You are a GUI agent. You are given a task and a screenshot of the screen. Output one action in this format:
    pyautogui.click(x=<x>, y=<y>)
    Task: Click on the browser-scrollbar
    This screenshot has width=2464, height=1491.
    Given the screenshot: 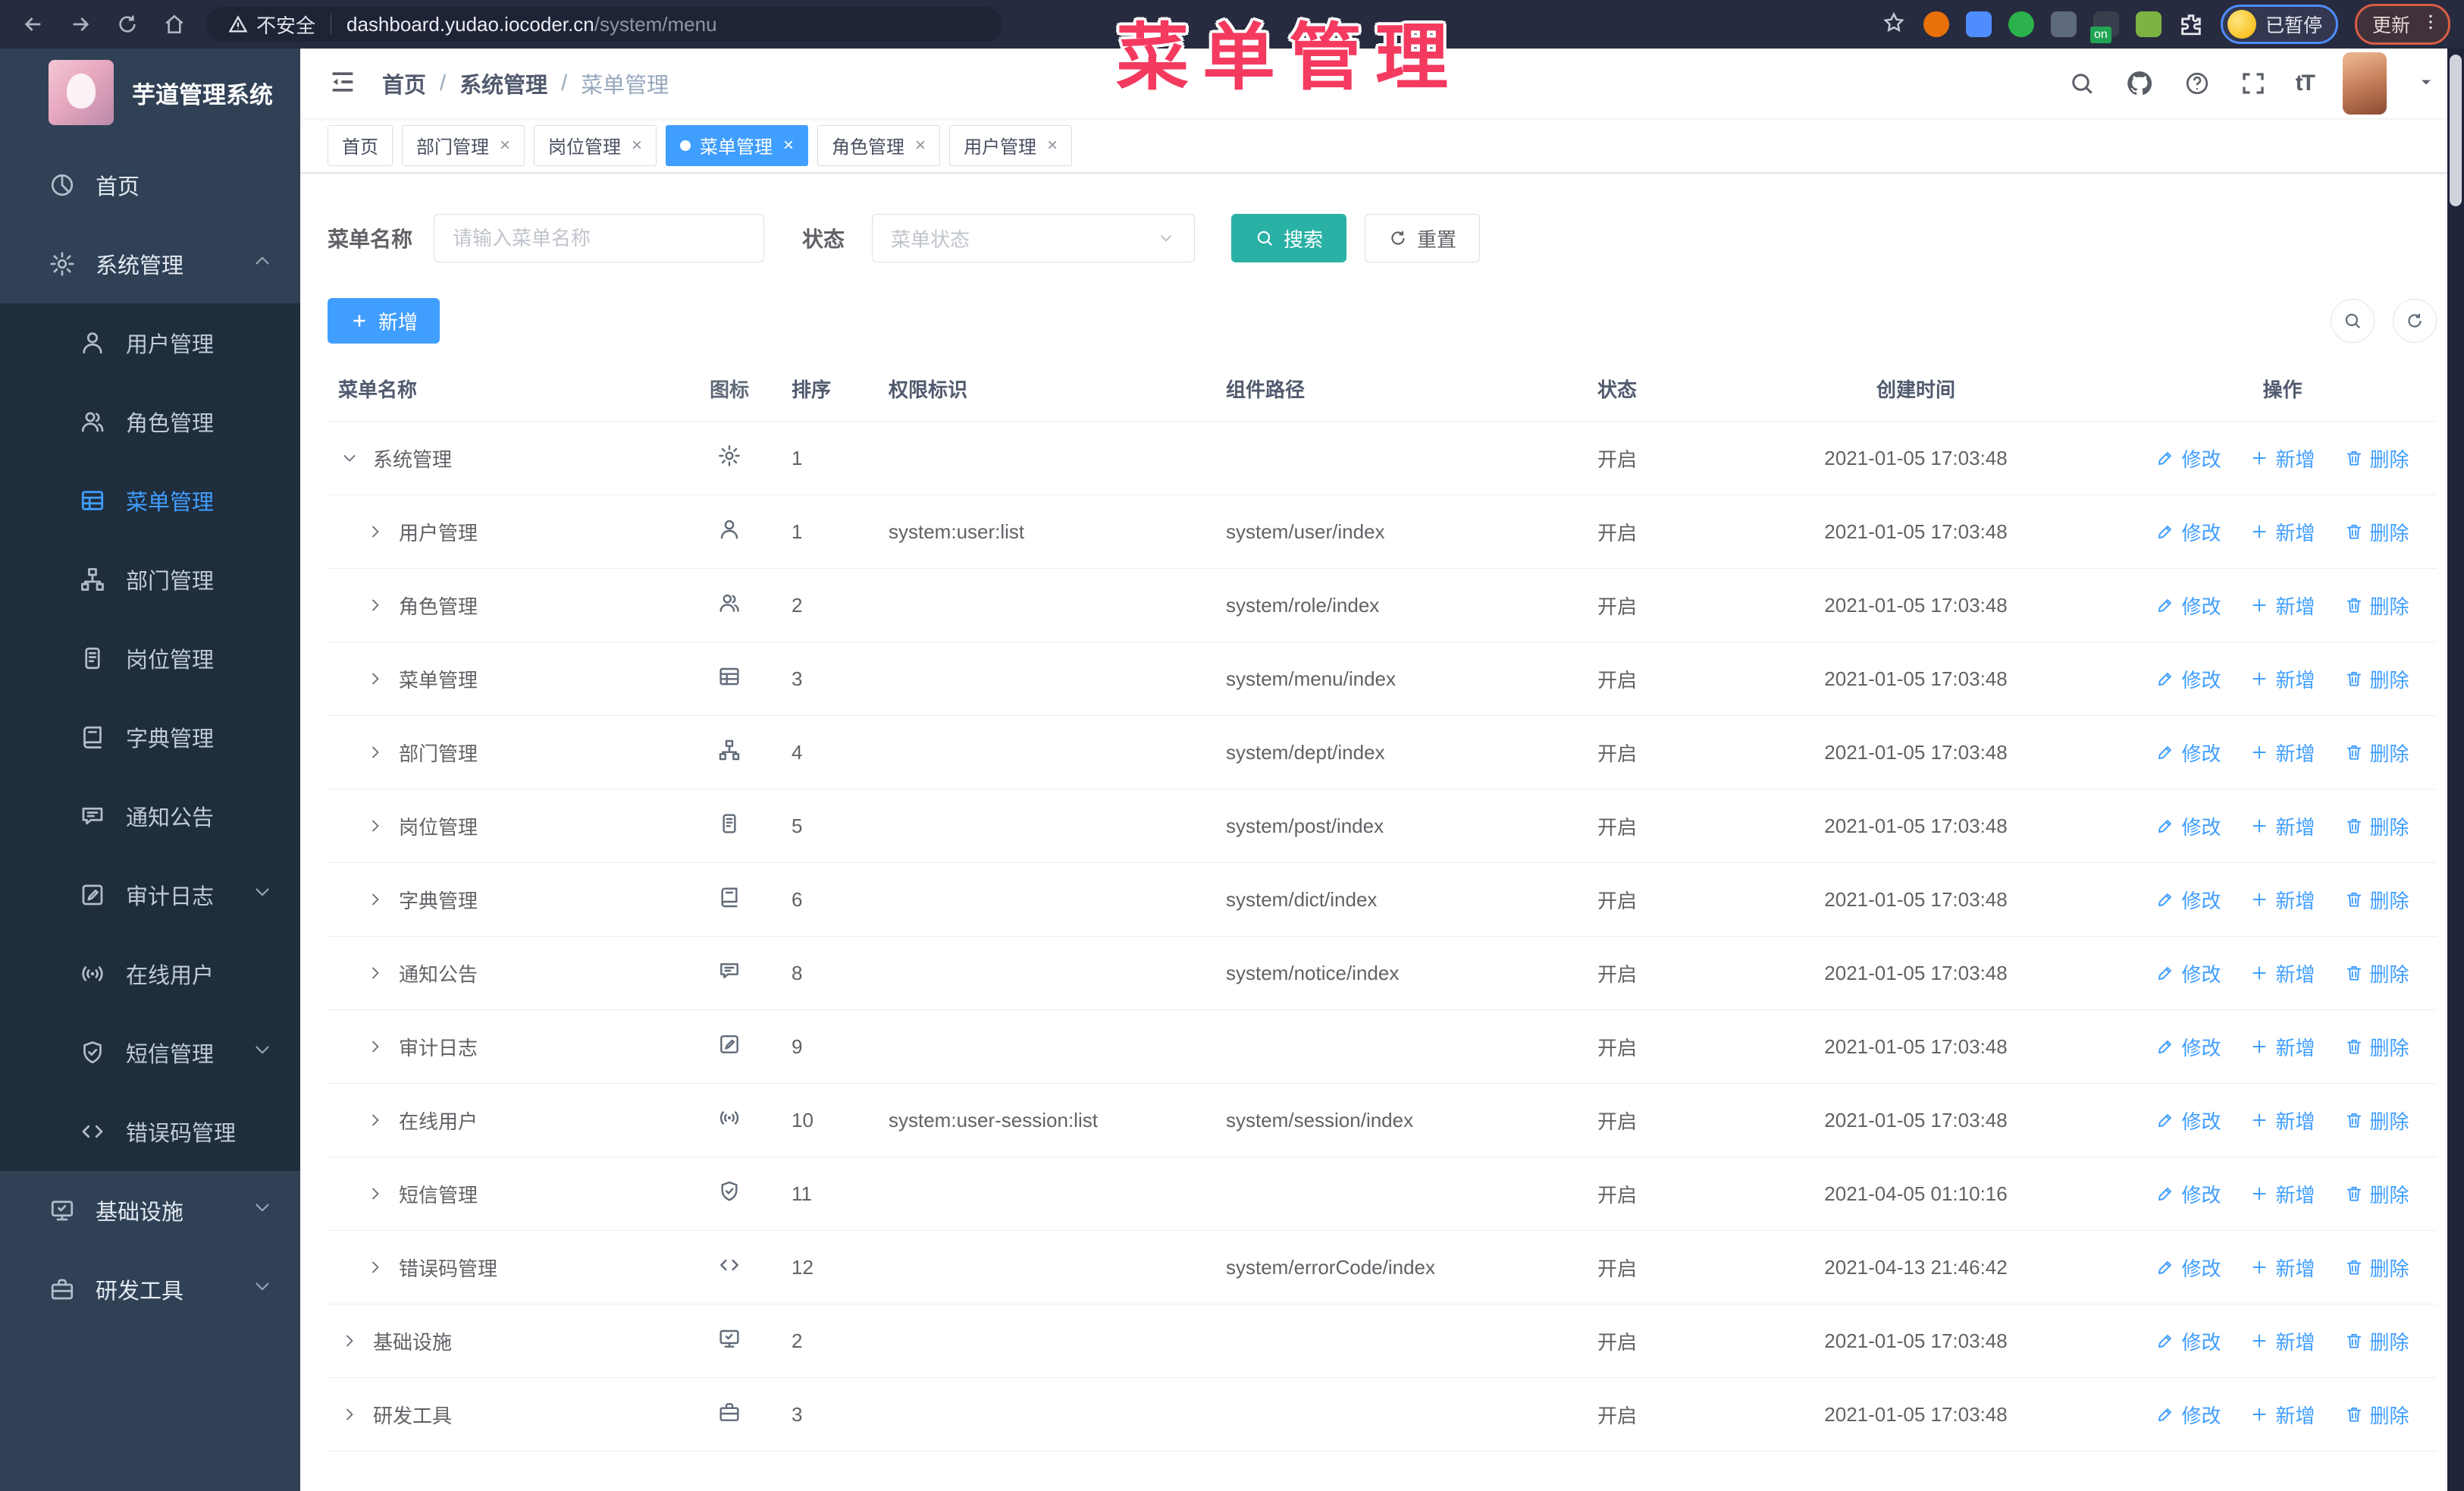 What is the action you would take?
    pyautogui.click(x=2455, y=770)
    